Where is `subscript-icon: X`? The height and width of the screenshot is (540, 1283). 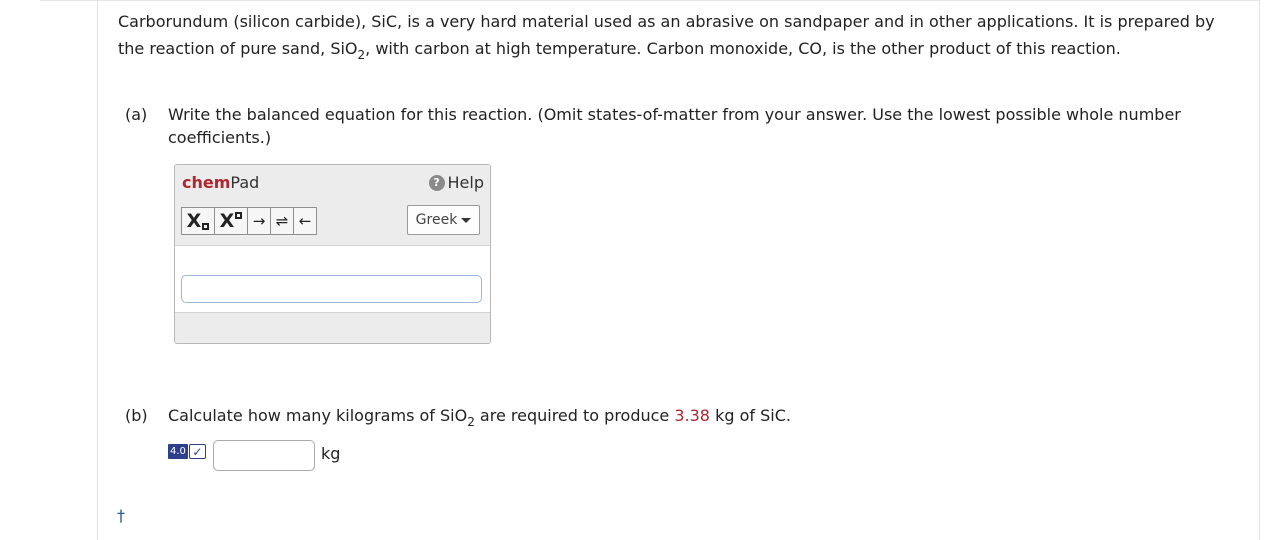
subscript-icon: X is located at coordinates (194, 221).